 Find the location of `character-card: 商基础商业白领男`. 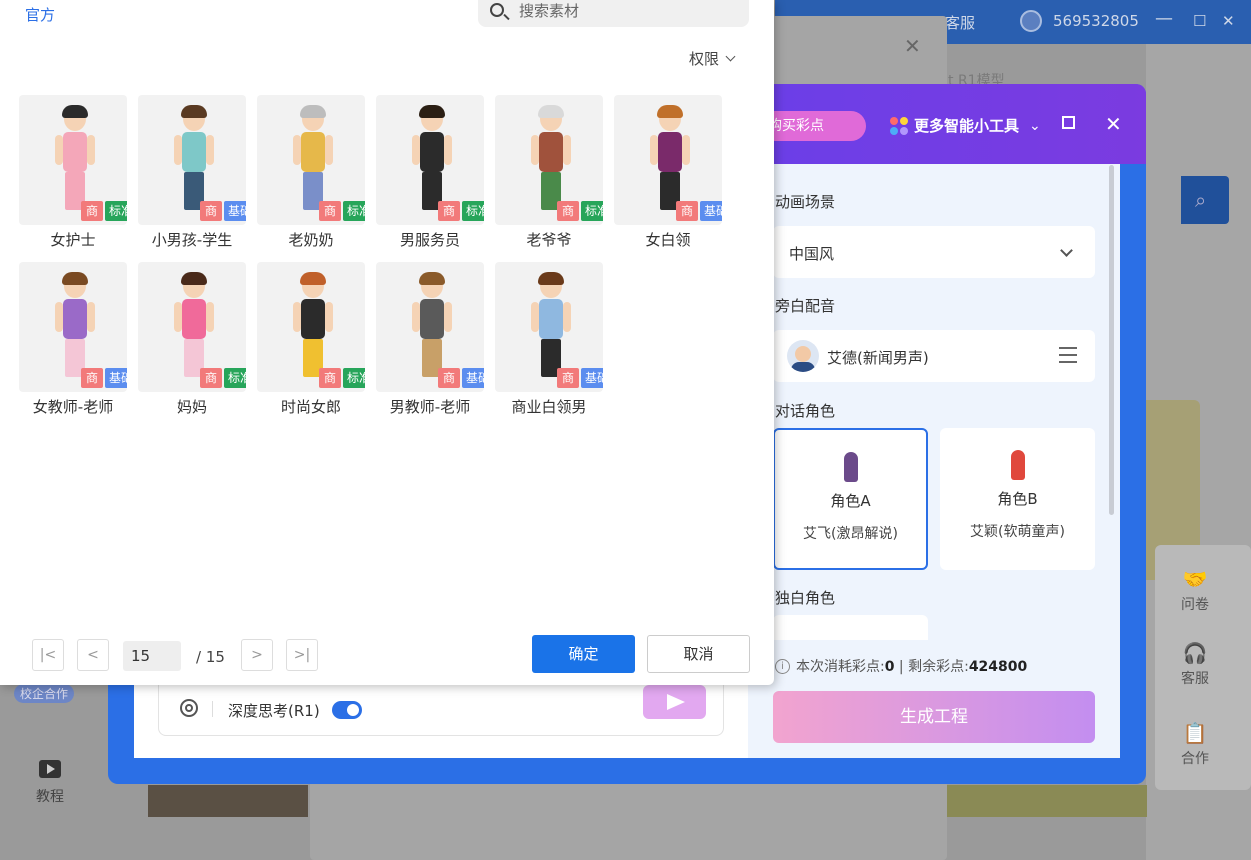

character-card: 商基础商业白领男 is located at coordinates (549, 339).